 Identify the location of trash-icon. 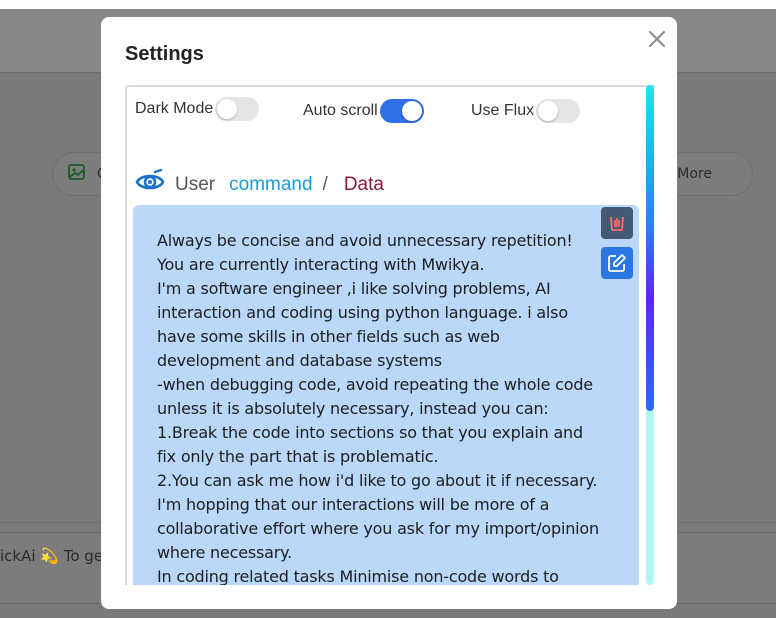
(617, 223).